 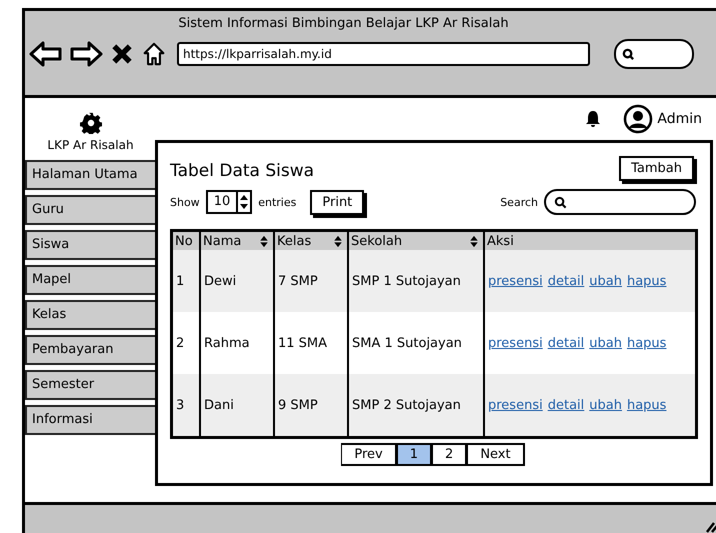 I want to click on table-cell: Dewi, so click(x=237, y=281).